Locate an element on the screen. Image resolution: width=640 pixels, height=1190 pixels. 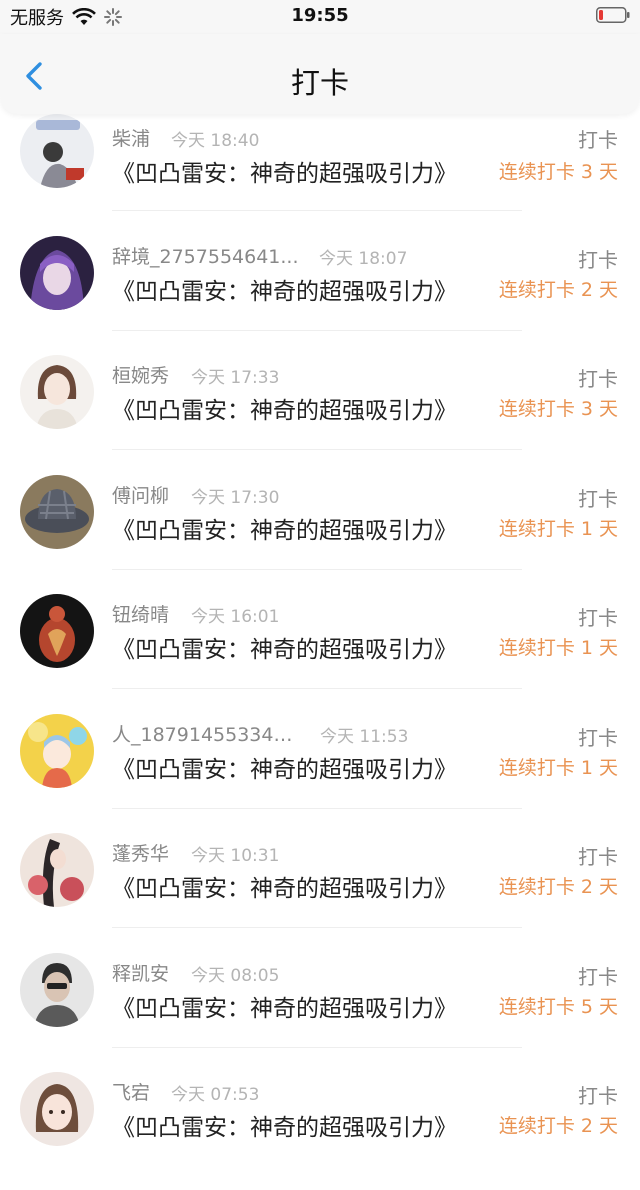
streak-label: 连续打卡 5 天 is located at coordinates (558, 1007).